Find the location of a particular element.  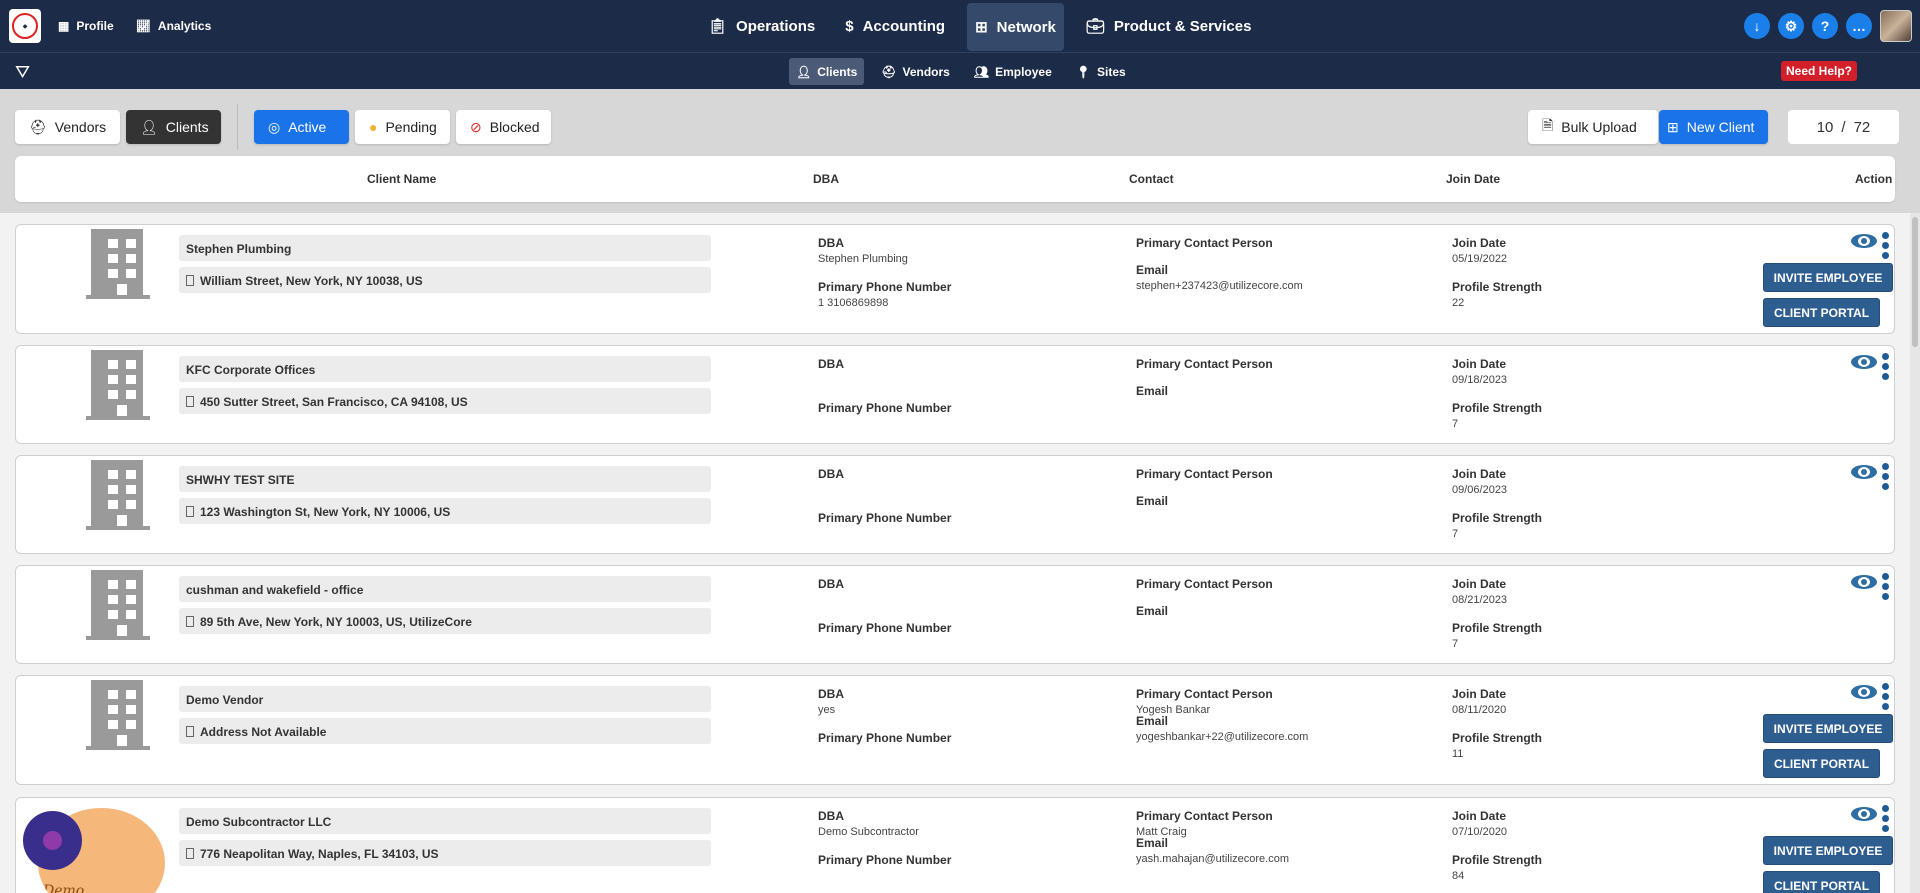

email-value: yogeshbankar+22@utilizecore.com is located at coordinates (1222, 737).